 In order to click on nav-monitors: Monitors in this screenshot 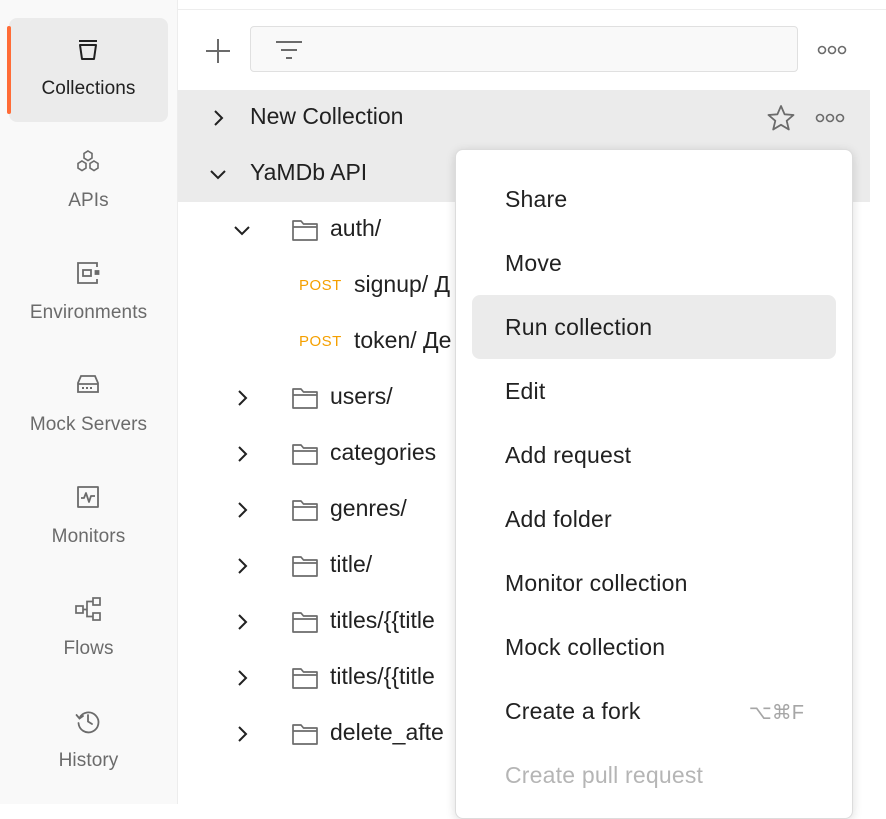, I will do `click(88, 518)`.